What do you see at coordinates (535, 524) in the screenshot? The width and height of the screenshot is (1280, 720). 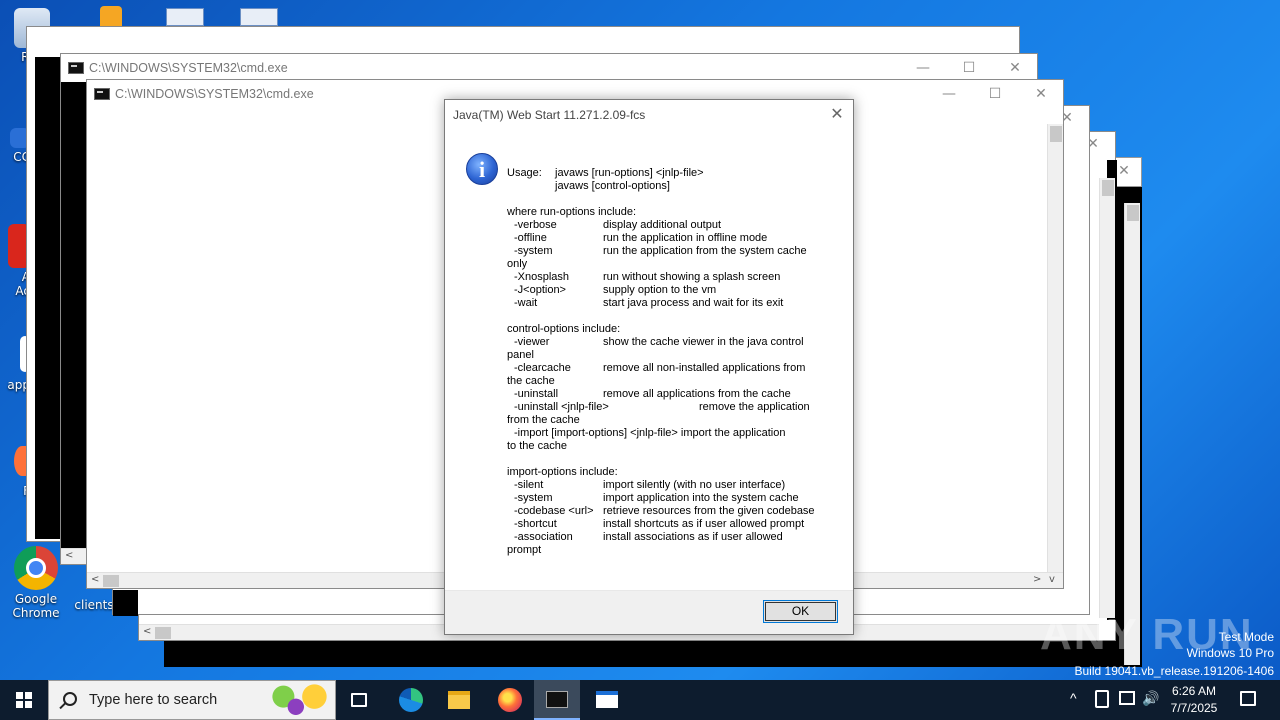 I see `usage-key: -shortcut` at bounding box center [535, 524].